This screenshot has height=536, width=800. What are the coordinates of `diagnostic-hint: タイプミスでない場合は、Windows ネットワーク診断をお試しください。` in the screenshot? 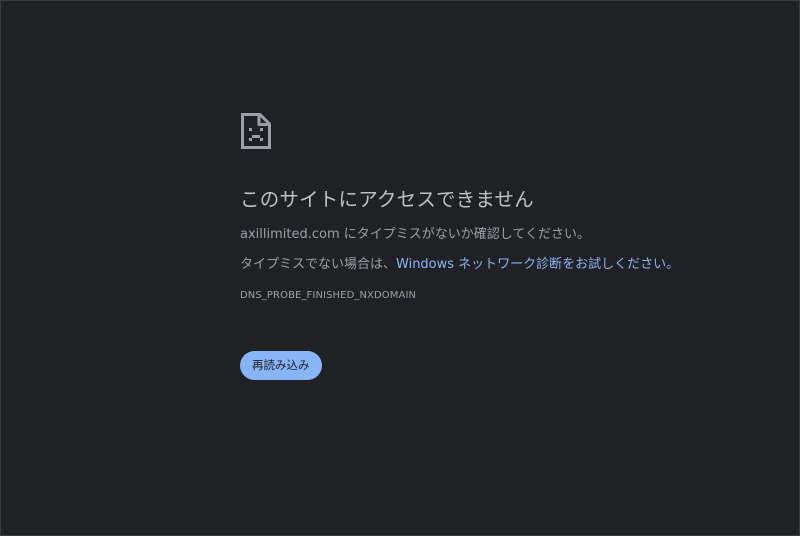 It's located at (500, 265).